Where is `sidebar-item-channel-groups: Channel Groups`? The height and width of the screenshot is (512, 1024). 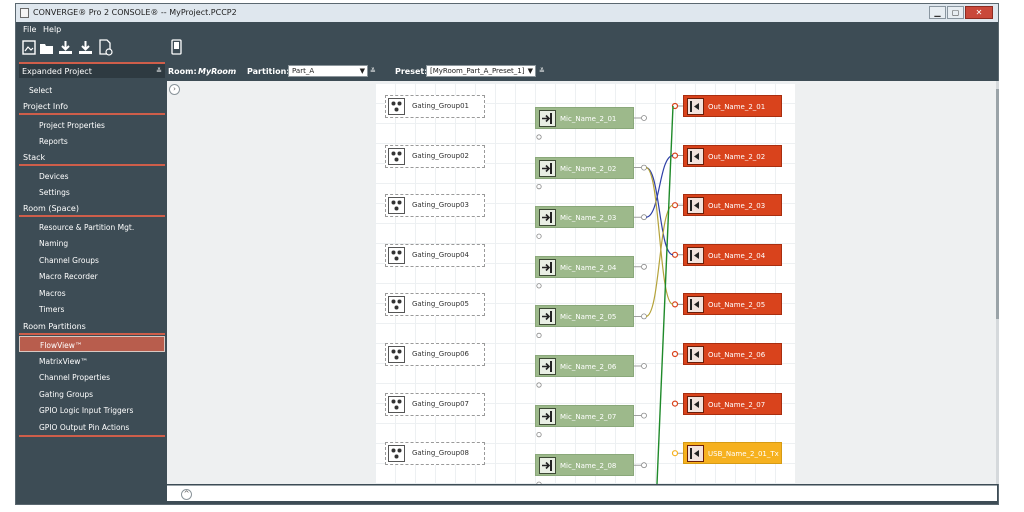 sidebar-item-channel-groups: Channel Groups is located at coordinates (92, 260).